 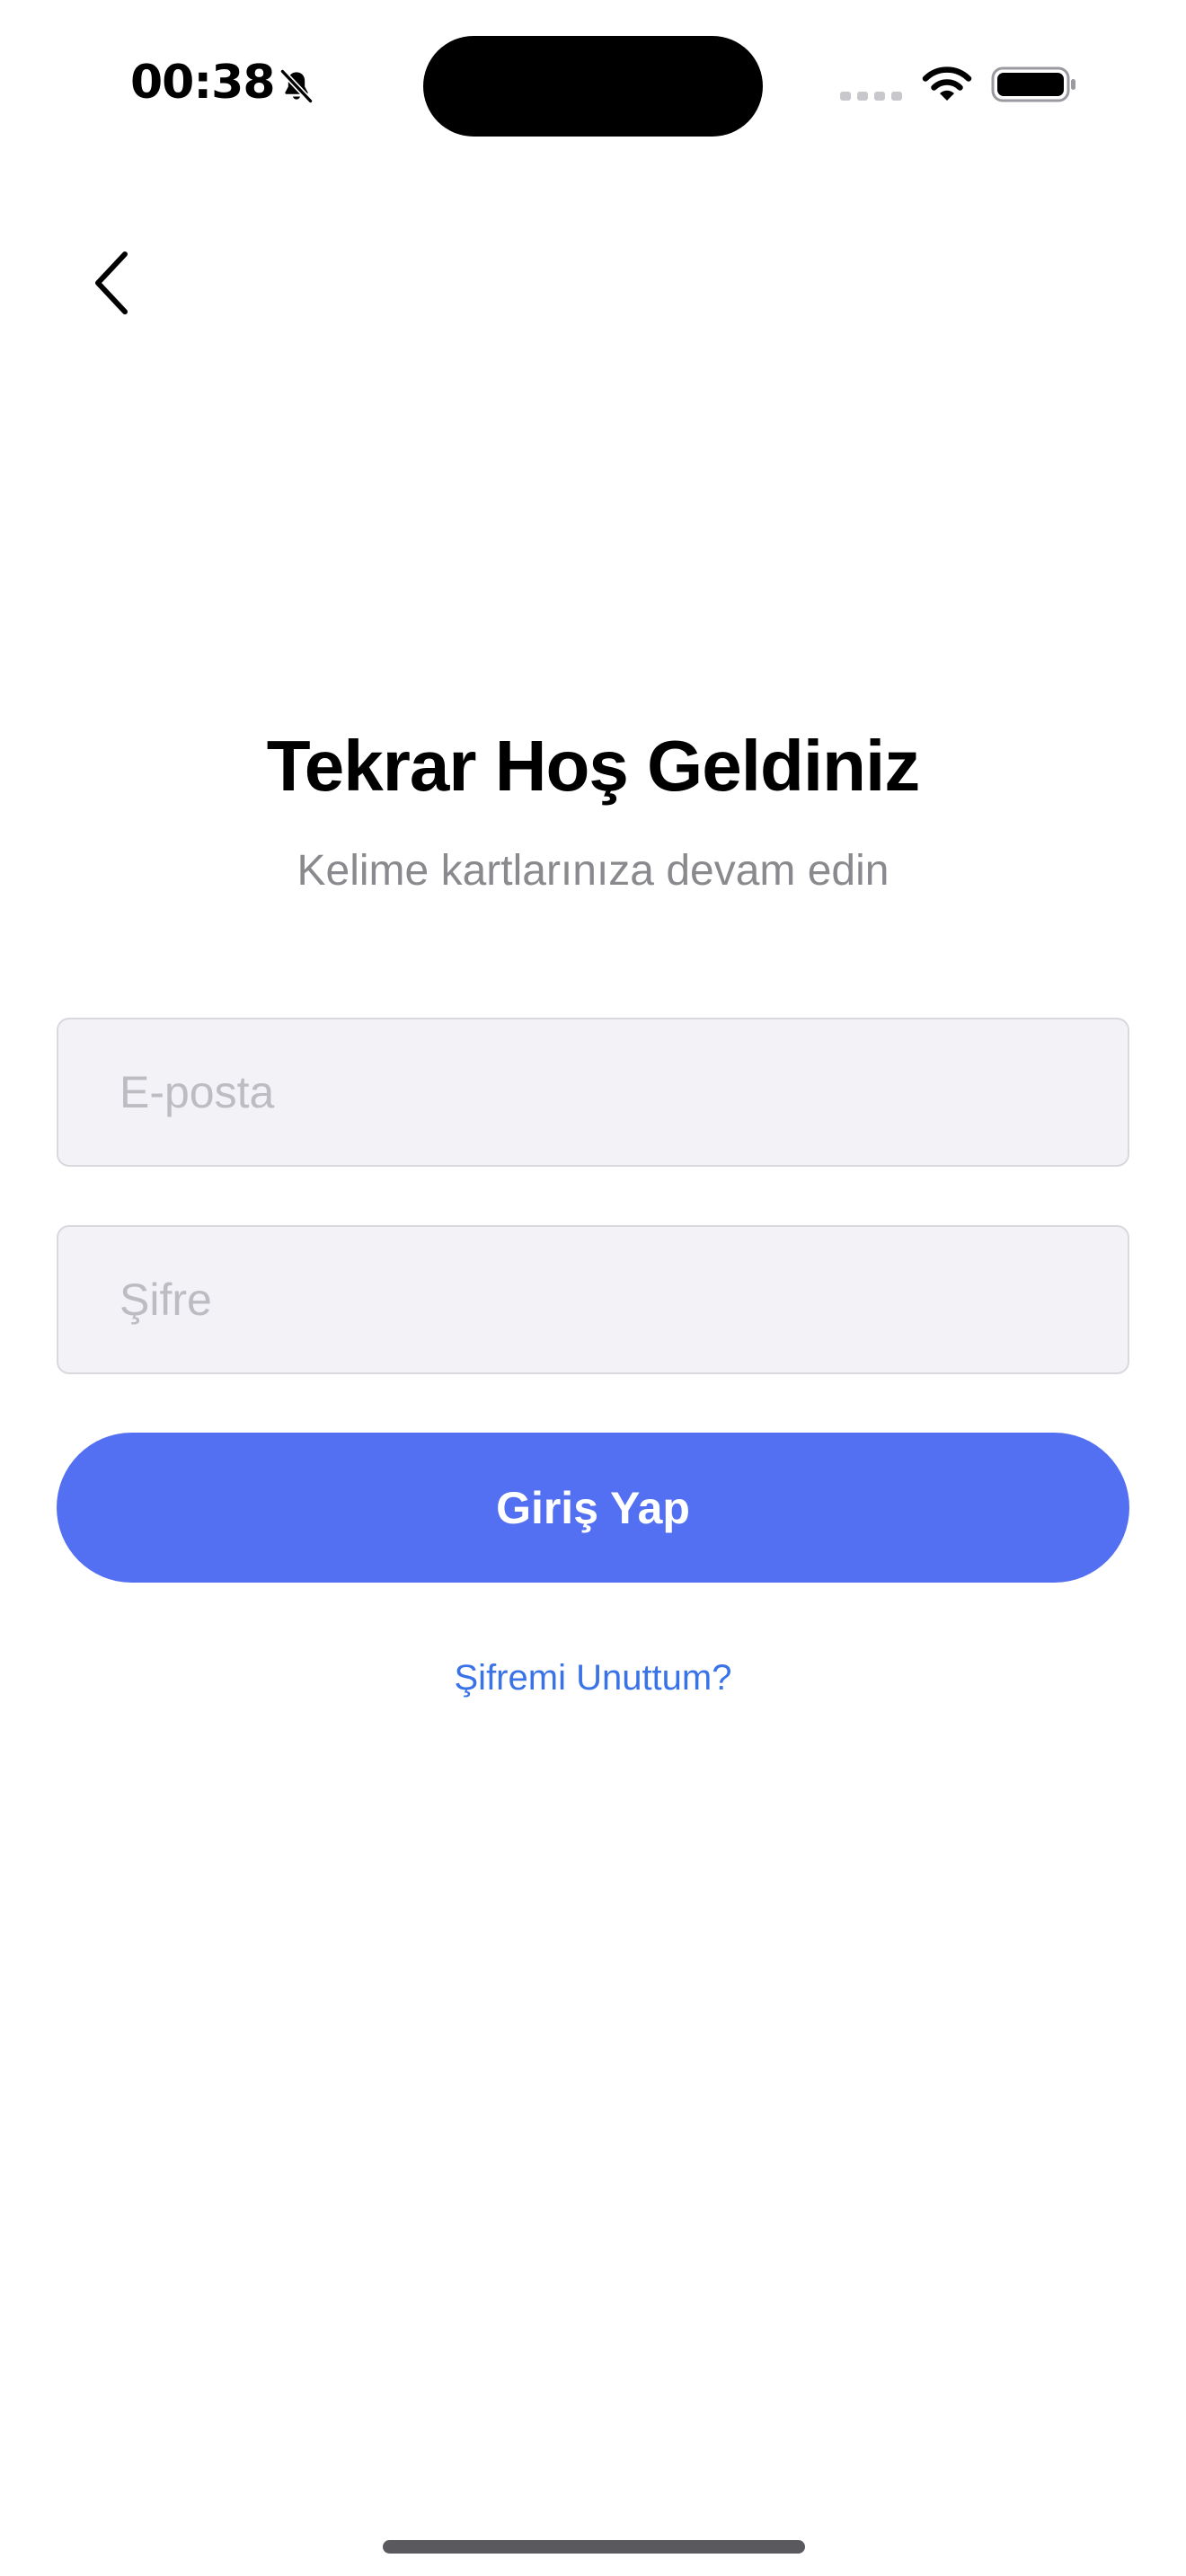 I want to click on dynamic-island, so click(x=593, y=86).